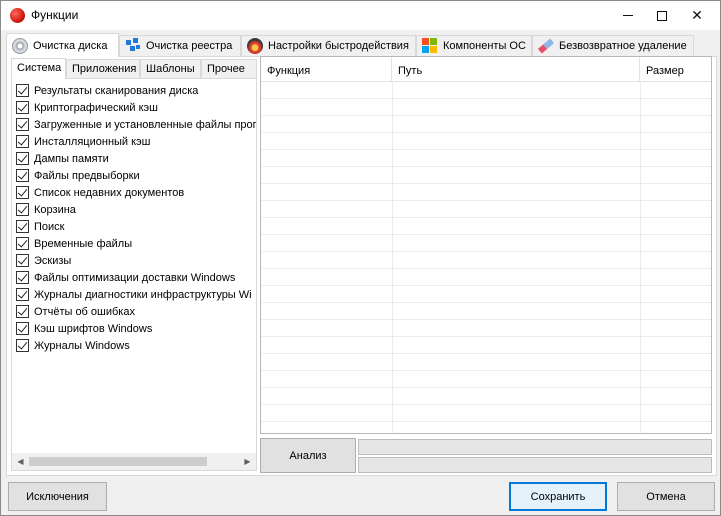  I want to click on tab-label: Компоненты ОС, so click(484, 46).